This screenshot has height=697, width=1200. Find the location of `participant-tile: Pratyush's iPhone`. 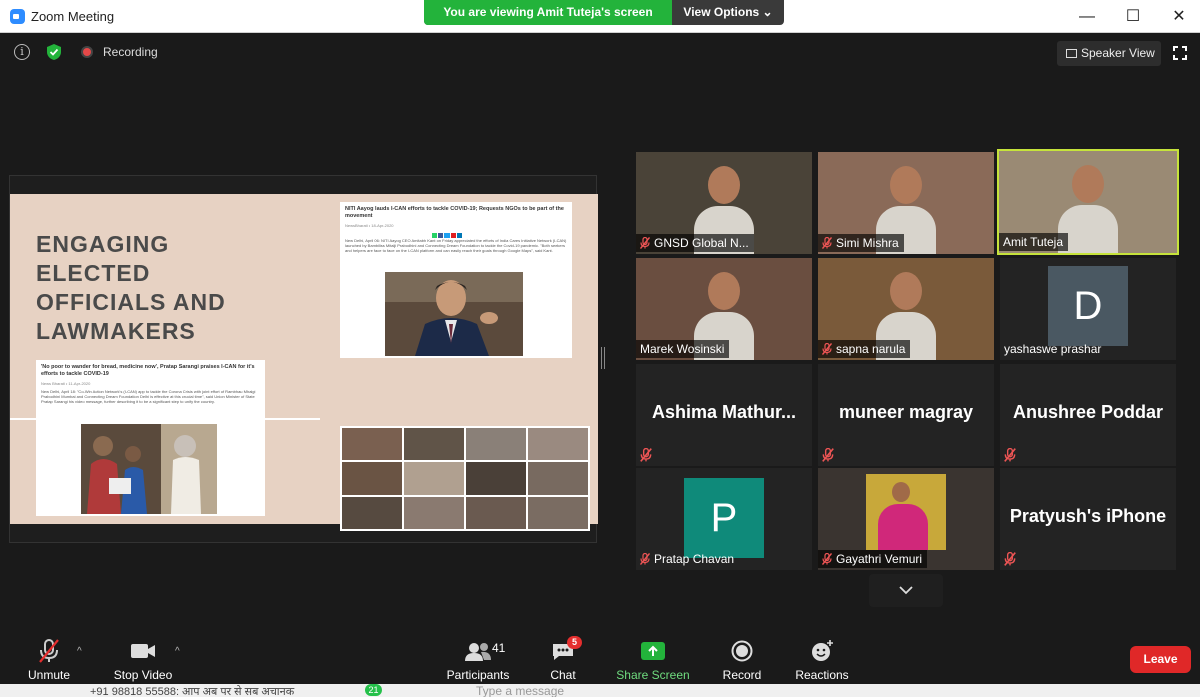

participant-tile: Pratyush's iPhone is located at coordinates (1088, 519).